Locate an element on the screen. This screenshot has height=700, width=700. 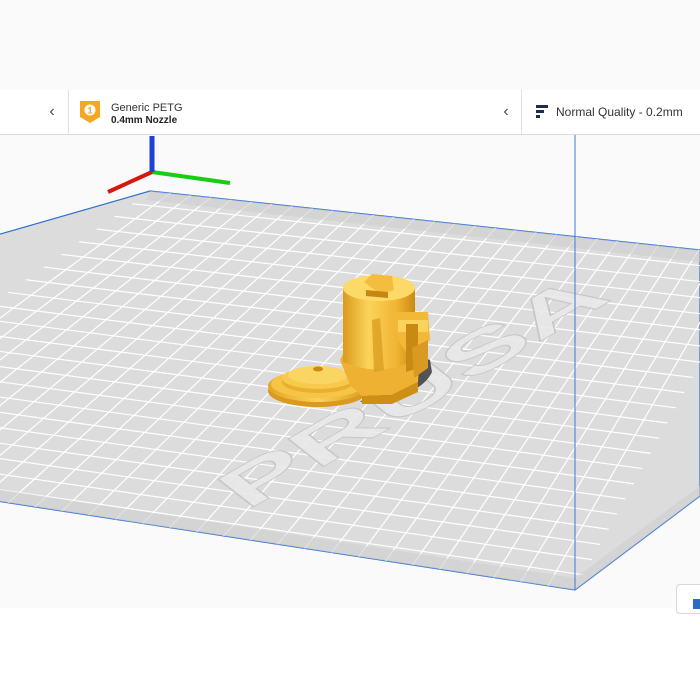
quality-bars-icon is located at coordinates (542, 111).